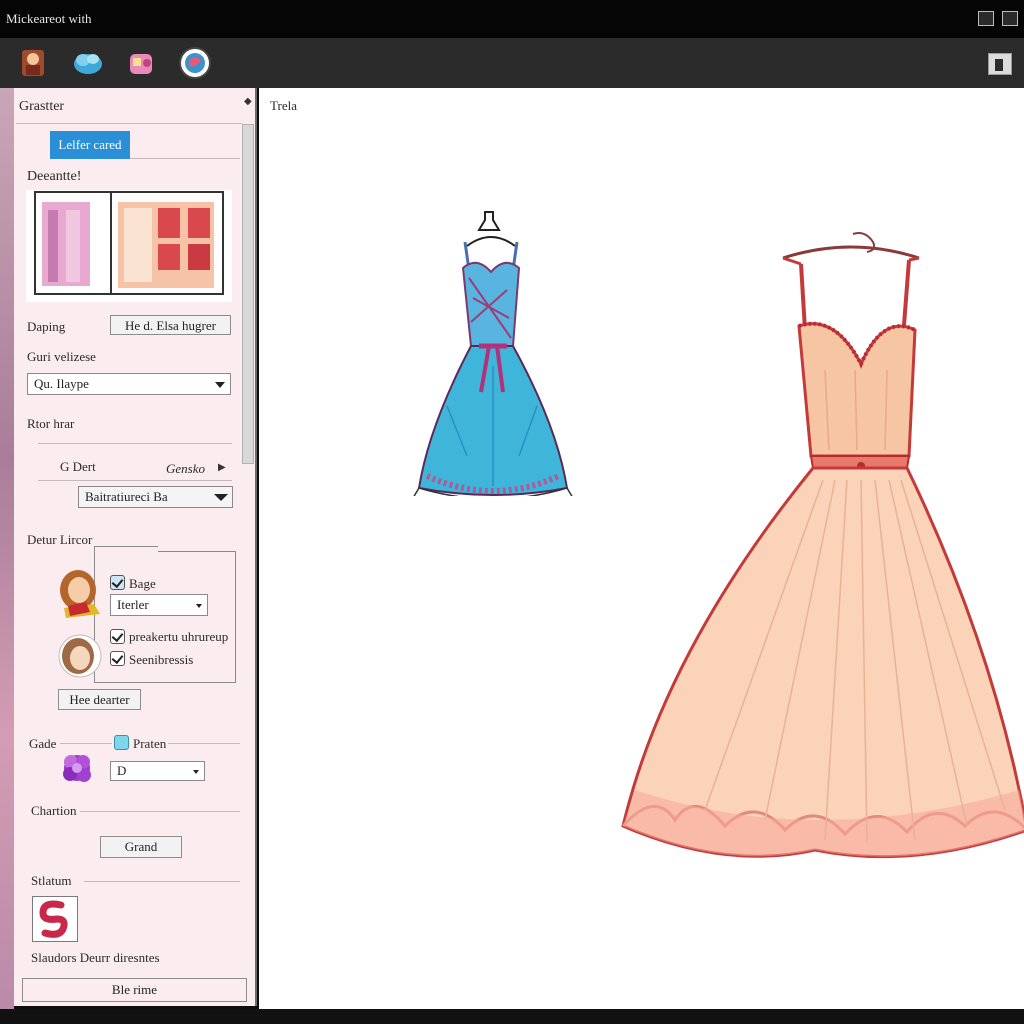 This screenshot has width=1024, height=1024. I want to click on ribbon-icon, so click(55, 919).